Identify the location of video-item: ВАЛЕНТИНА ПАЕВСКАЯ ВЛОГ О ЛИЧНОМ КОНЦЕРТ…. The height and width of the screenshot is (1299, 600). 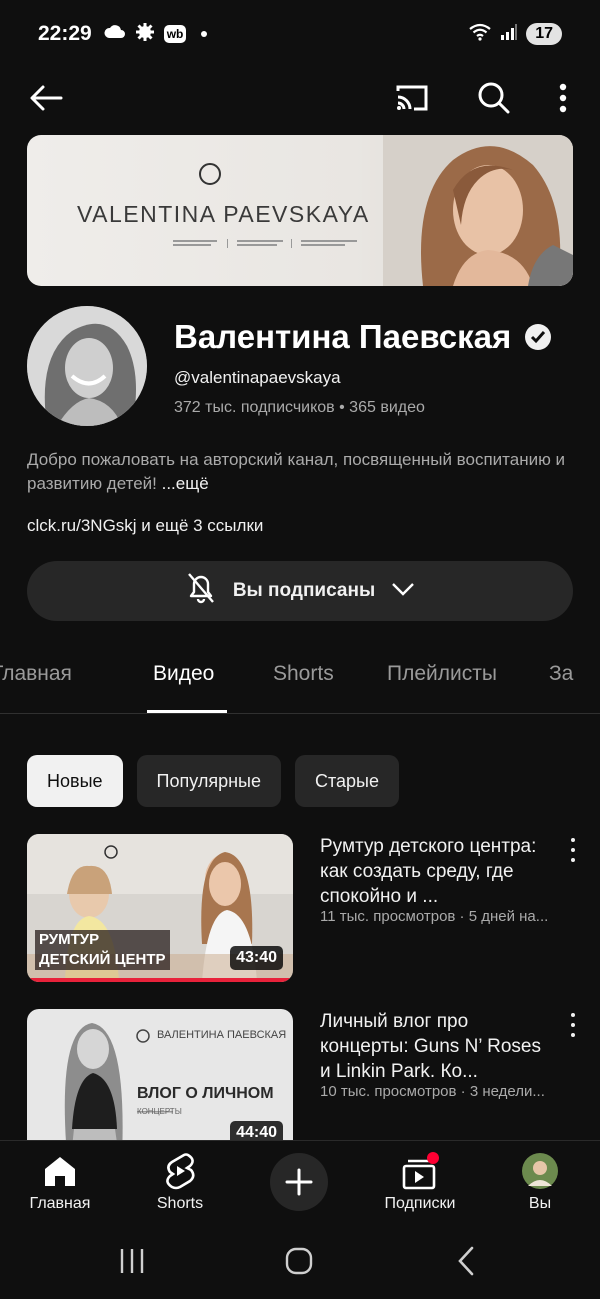
(307, 1084).